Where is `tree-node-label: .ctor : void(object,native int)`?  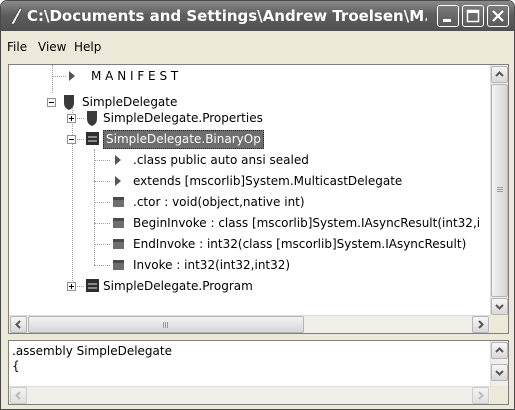 tree-node-label: .ctor : void(object,native int) is located at coordinates (219, 202).